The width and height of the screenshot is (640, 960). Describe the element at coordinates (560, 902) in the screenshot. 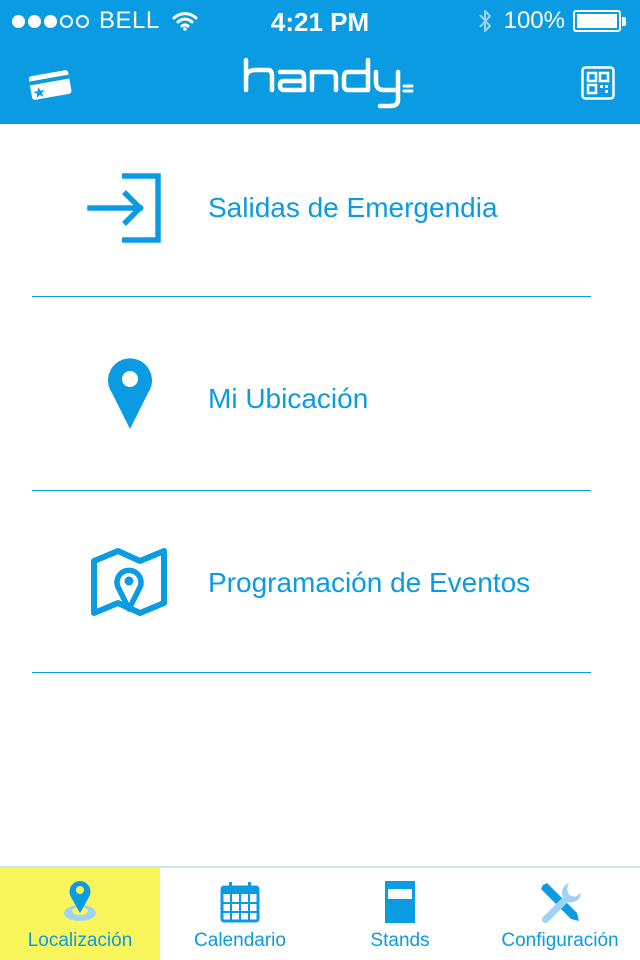

I see `tools-icon` at that location.